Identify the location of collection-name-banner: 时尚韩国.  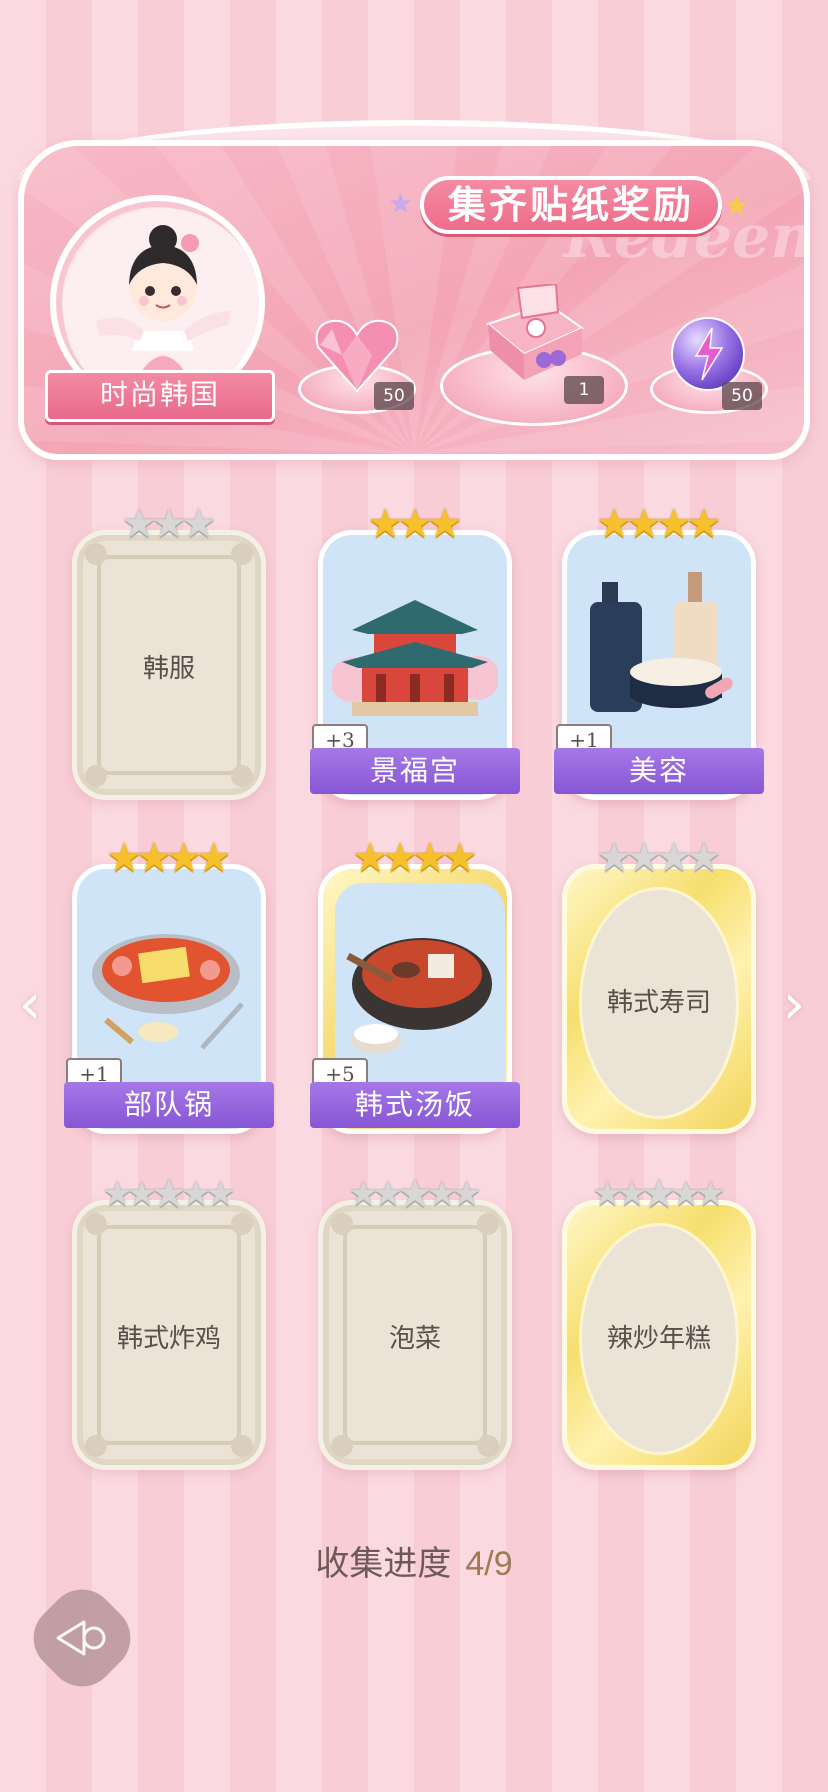
(160, 396).